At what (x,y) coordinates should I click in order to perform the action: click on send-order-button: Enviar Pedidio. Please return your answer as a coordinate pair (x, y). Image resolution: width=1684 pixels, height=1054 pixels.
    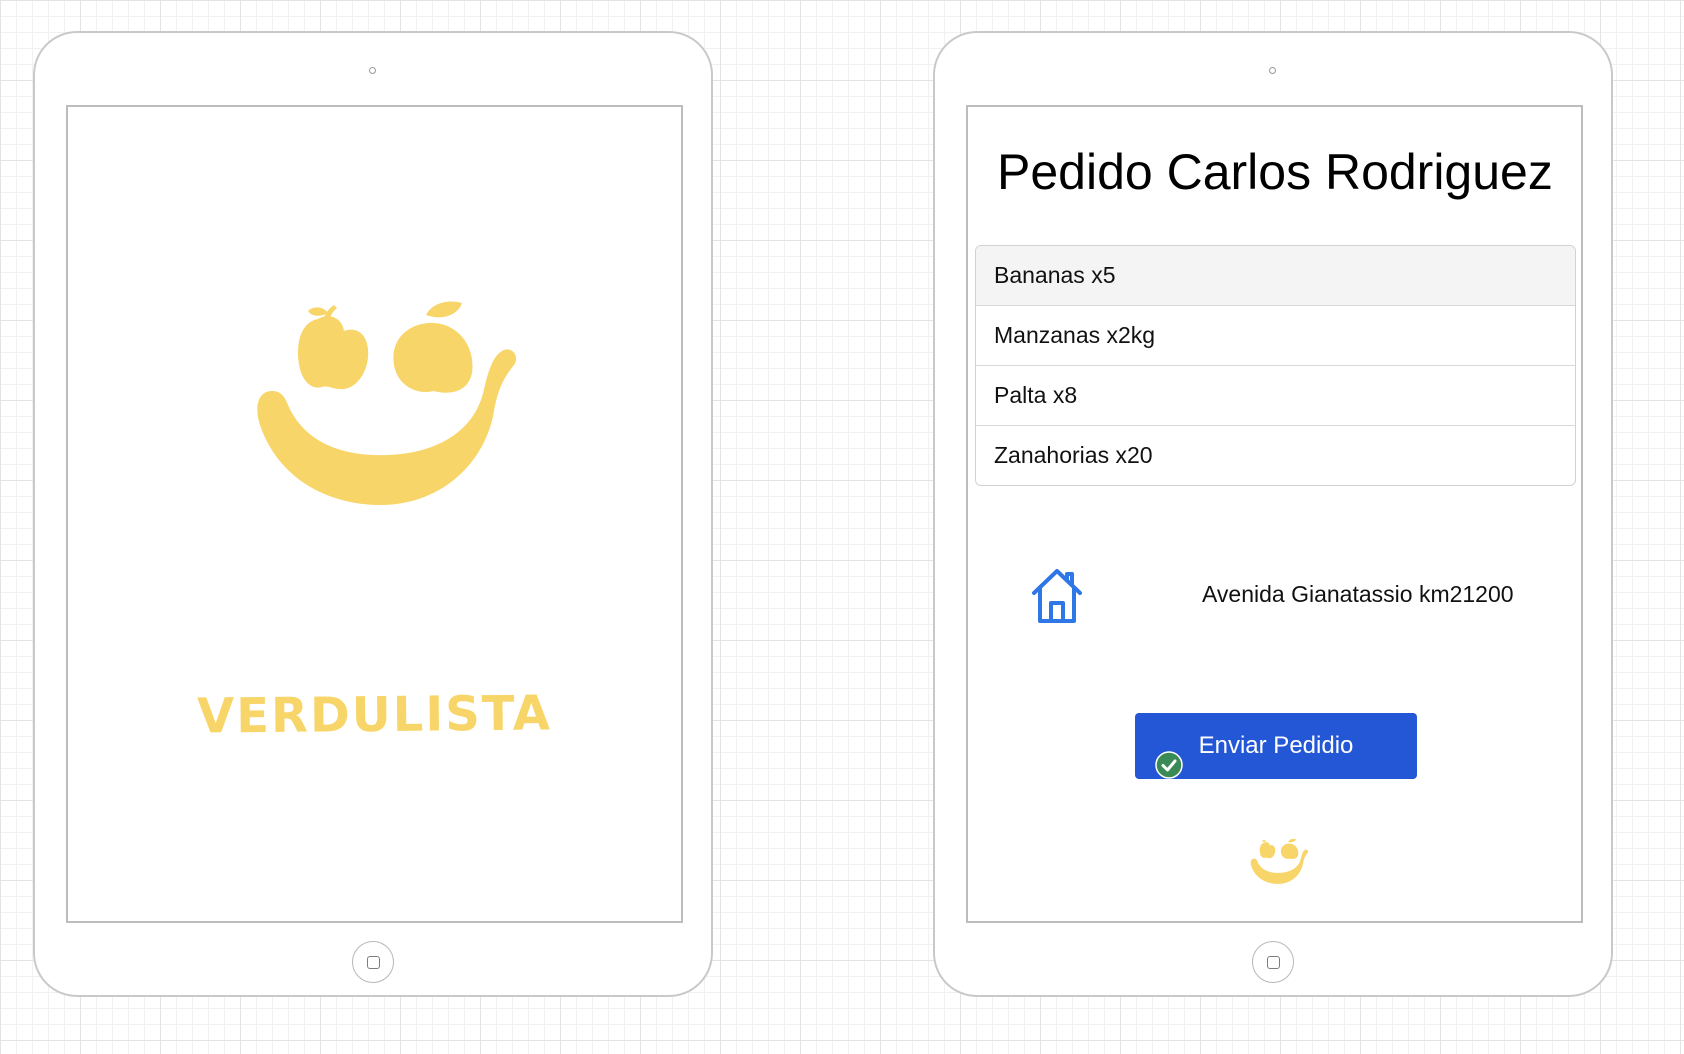
    Looking at the image, I should click on (1276, 746).